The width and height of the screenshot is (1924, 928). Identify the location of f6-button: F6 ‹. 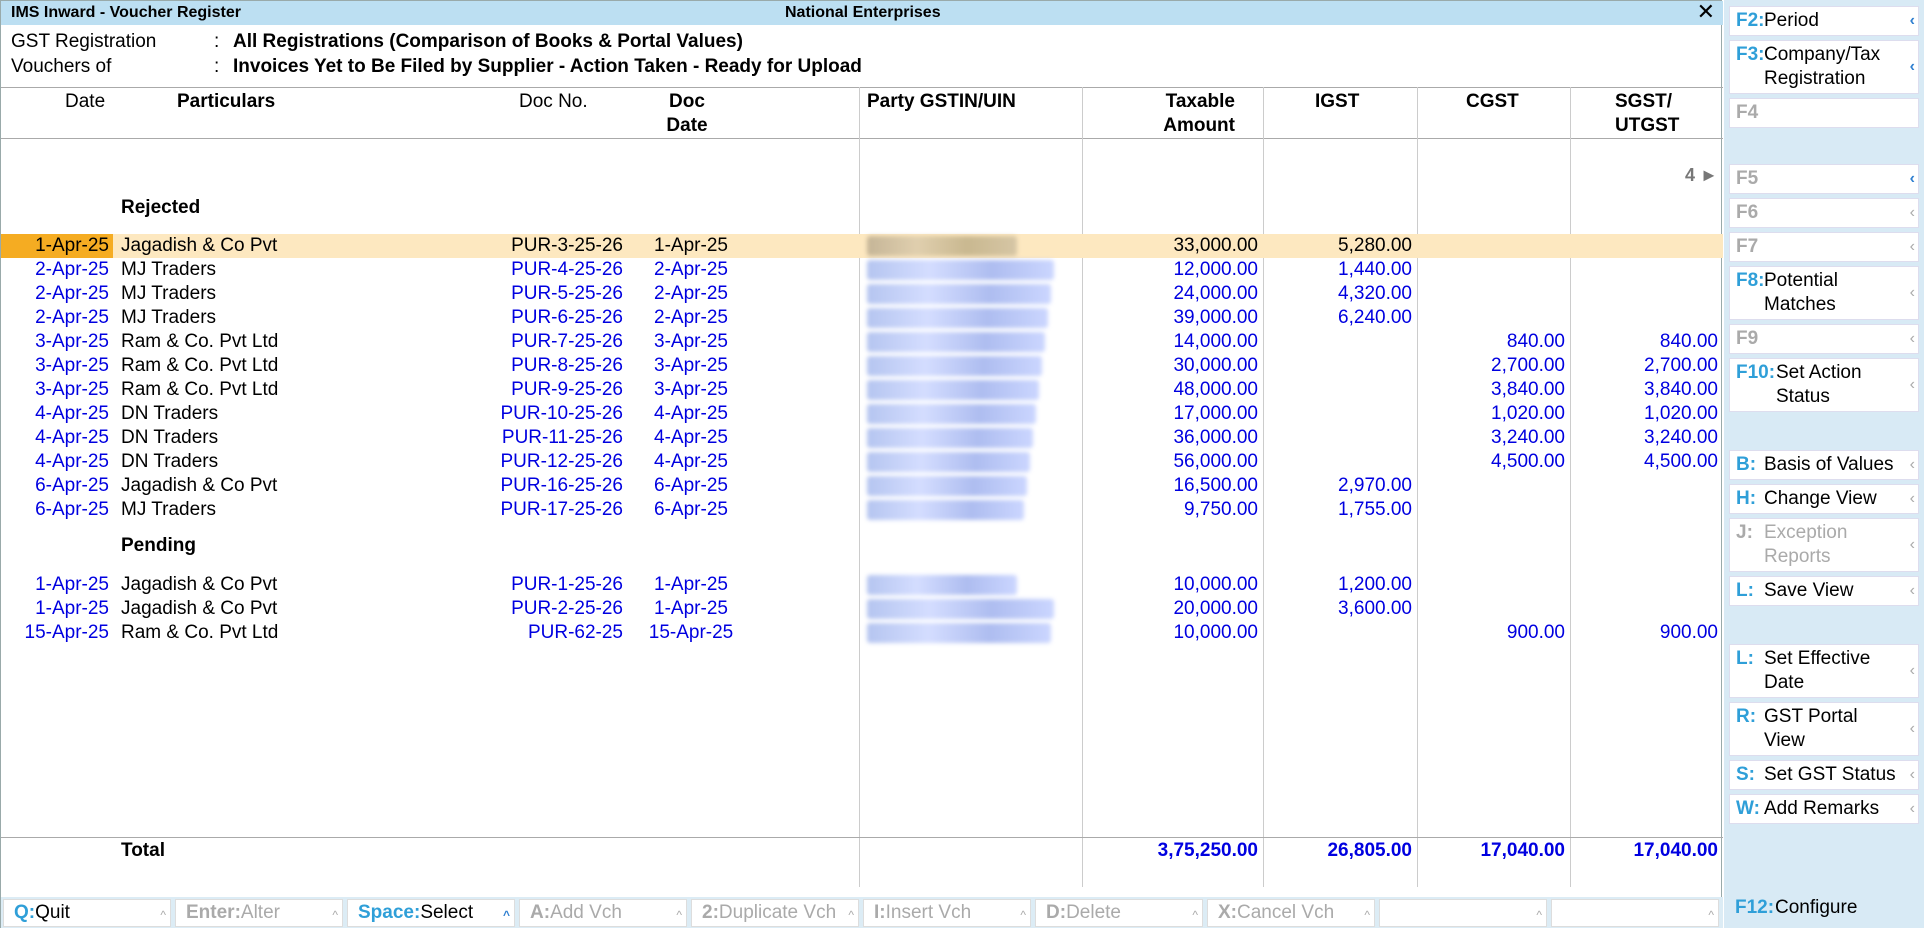
(1824, 213).